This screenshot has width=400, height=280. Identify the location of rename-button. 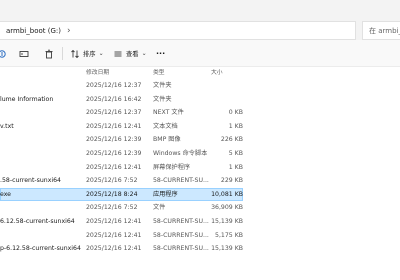
(24, 53).